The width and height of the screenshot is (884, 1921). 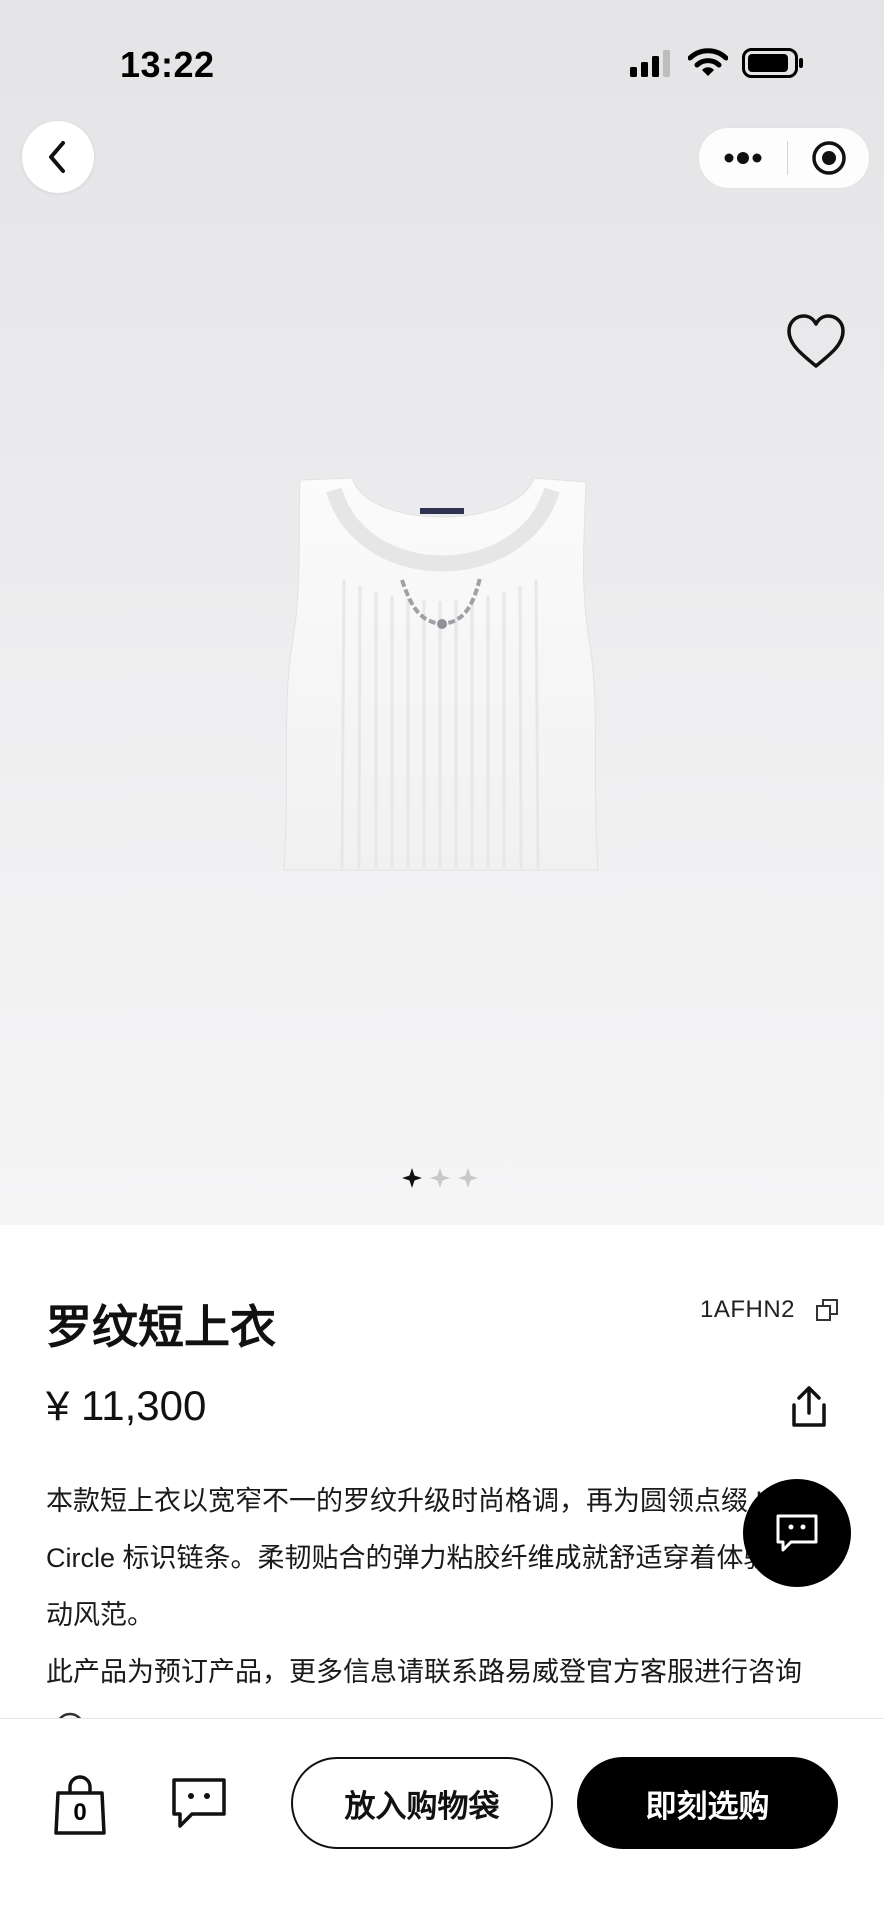 I want to click on bottom-action-bar: 0 放入购物袋 即刻选购, so click(x=442, y=1819).